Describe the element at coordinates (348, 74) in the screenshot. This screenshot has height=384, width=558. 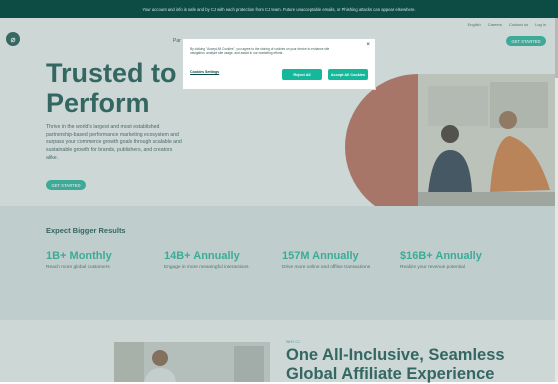
I see `accept-all-cookies-button: Accept All Cookies` at that location.